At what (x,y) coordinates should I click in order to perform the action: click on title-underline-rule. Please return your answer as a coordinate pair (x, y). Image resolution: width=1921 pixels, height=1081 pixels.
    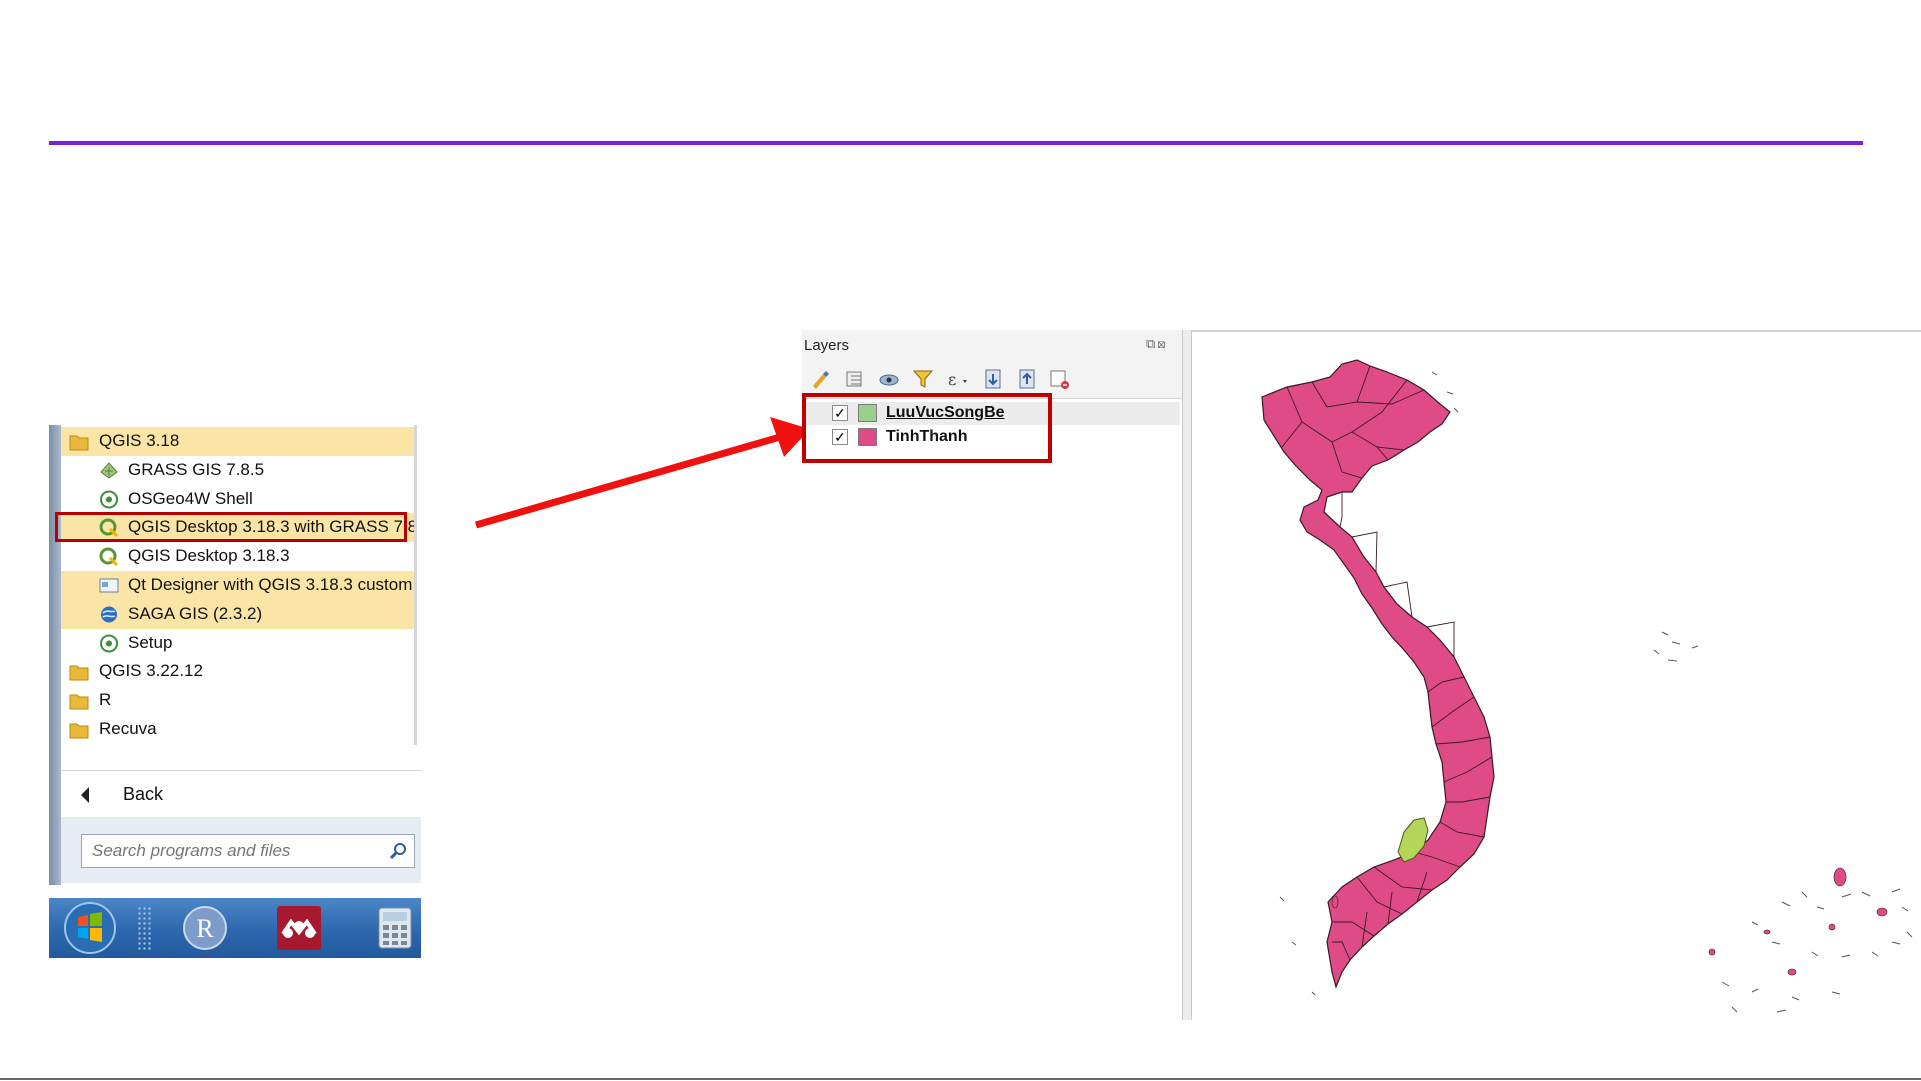
    Looking at the image, I should click on (956, 143).